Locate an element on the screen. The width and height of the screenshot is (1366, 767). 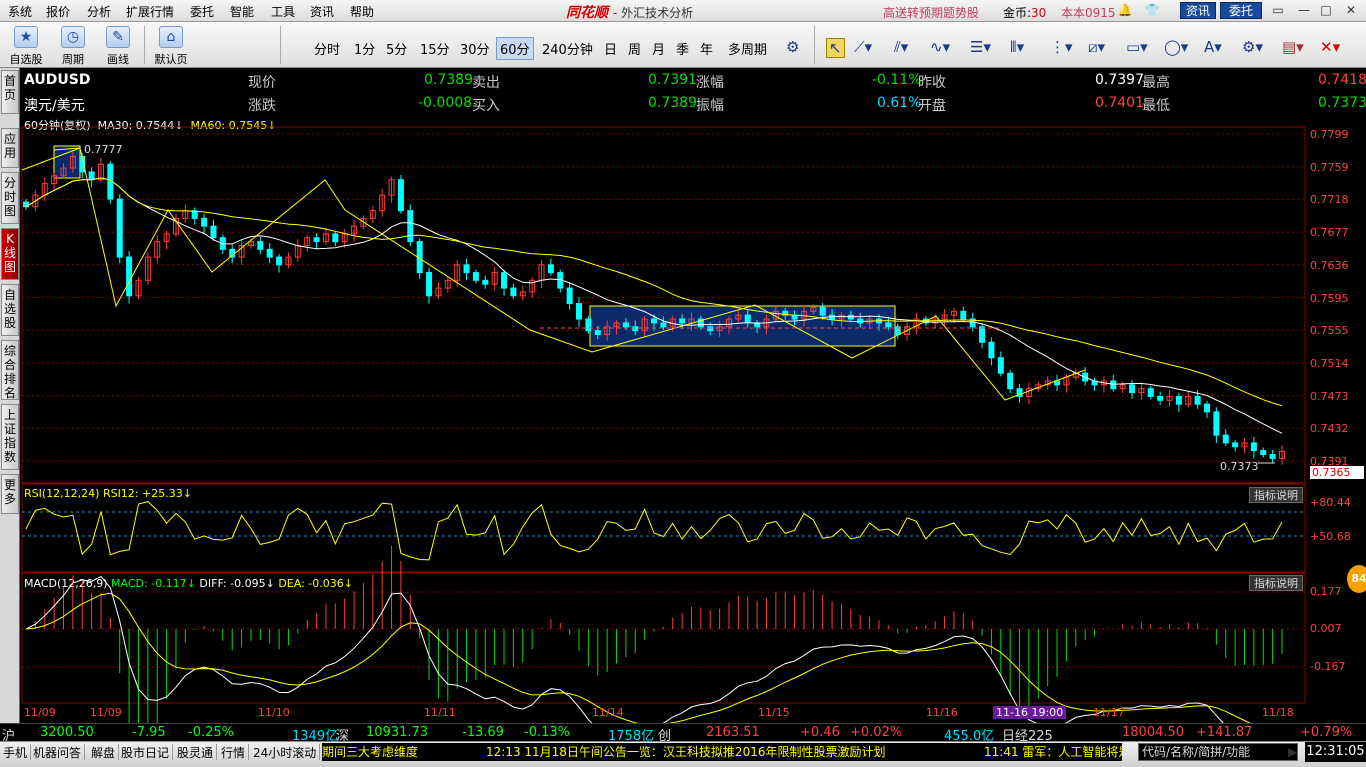
tab-apps: 应用 is located at coordinates (10, 148).